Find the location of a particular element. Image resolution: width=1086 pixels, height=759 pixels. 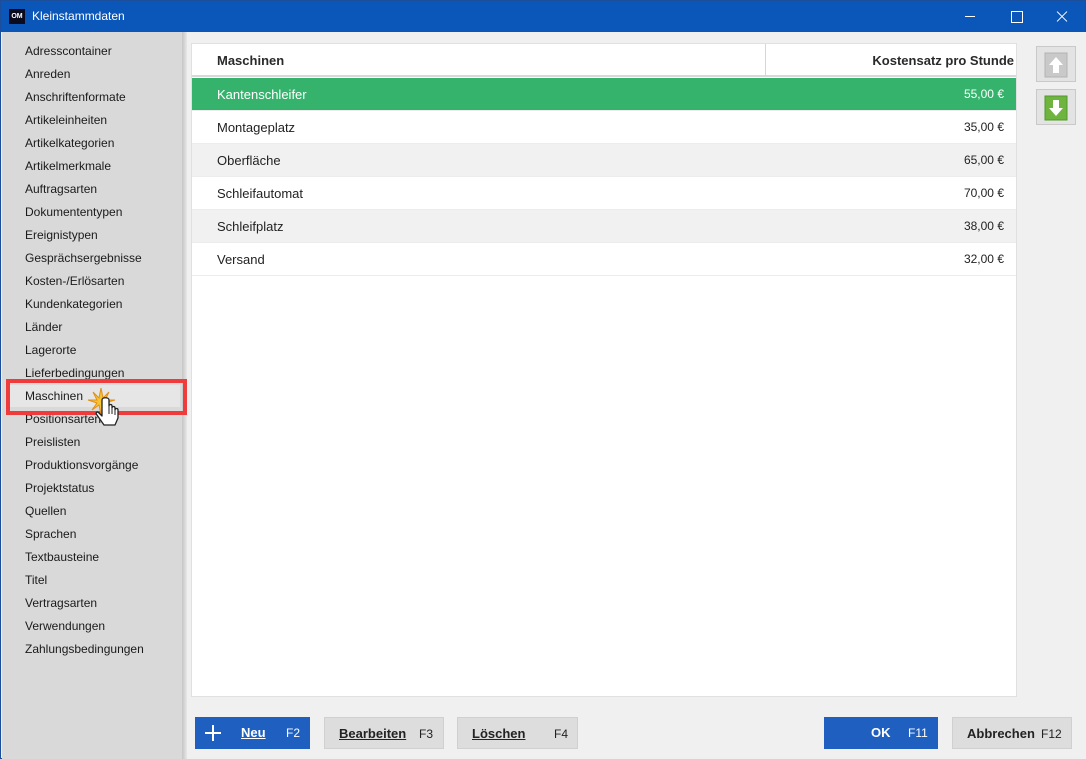

minimize-icon is located at coordinates (970, 16).